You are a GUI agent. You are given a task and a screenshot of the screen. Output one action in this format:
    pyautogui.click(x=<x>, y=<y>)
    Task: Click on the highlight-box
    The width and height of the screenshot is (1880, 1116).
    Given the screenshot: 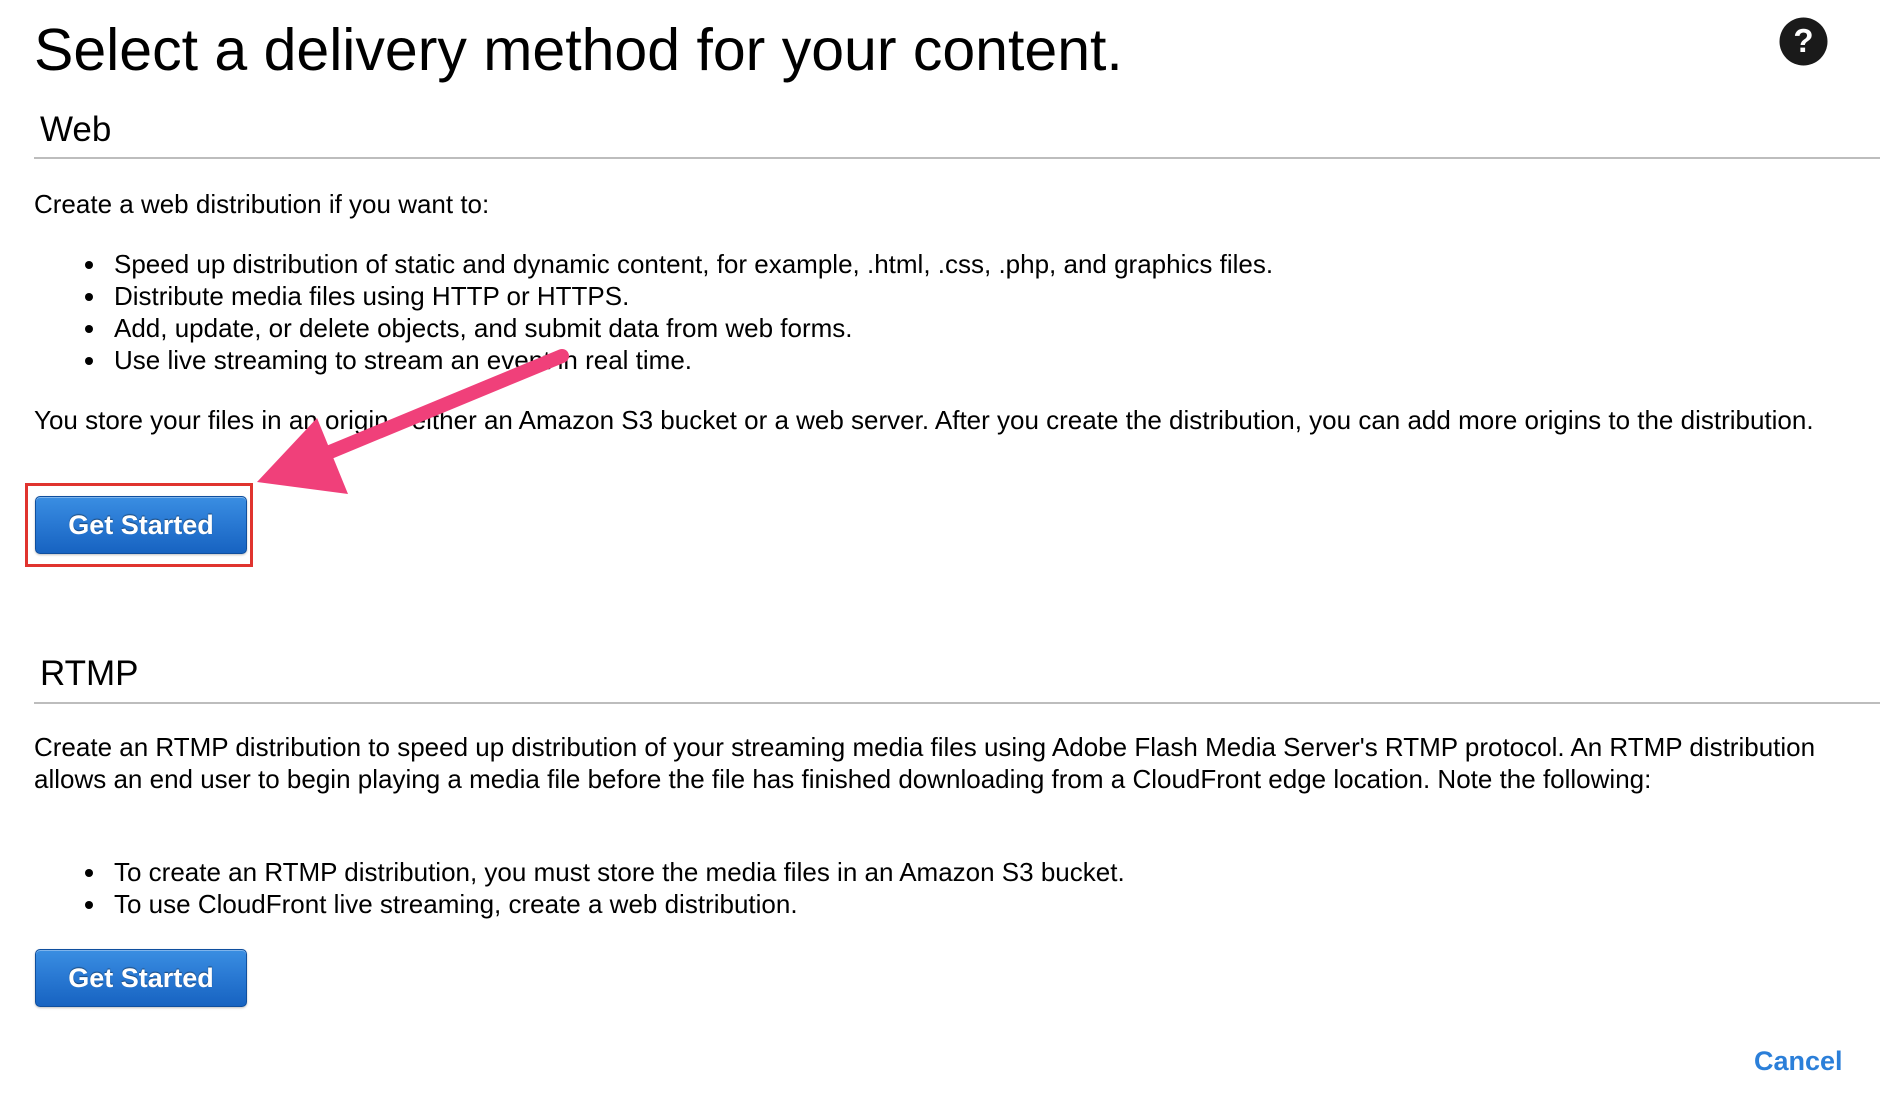 What is the action you would take?
    pyautogui.click(x=139, y=525)
    